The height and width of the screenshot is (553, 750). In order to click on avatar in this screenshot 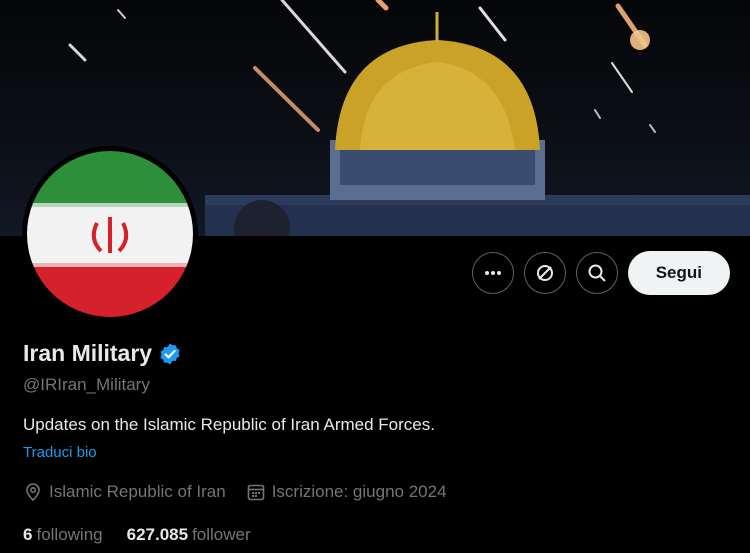, I will do `click(110, 234)`.